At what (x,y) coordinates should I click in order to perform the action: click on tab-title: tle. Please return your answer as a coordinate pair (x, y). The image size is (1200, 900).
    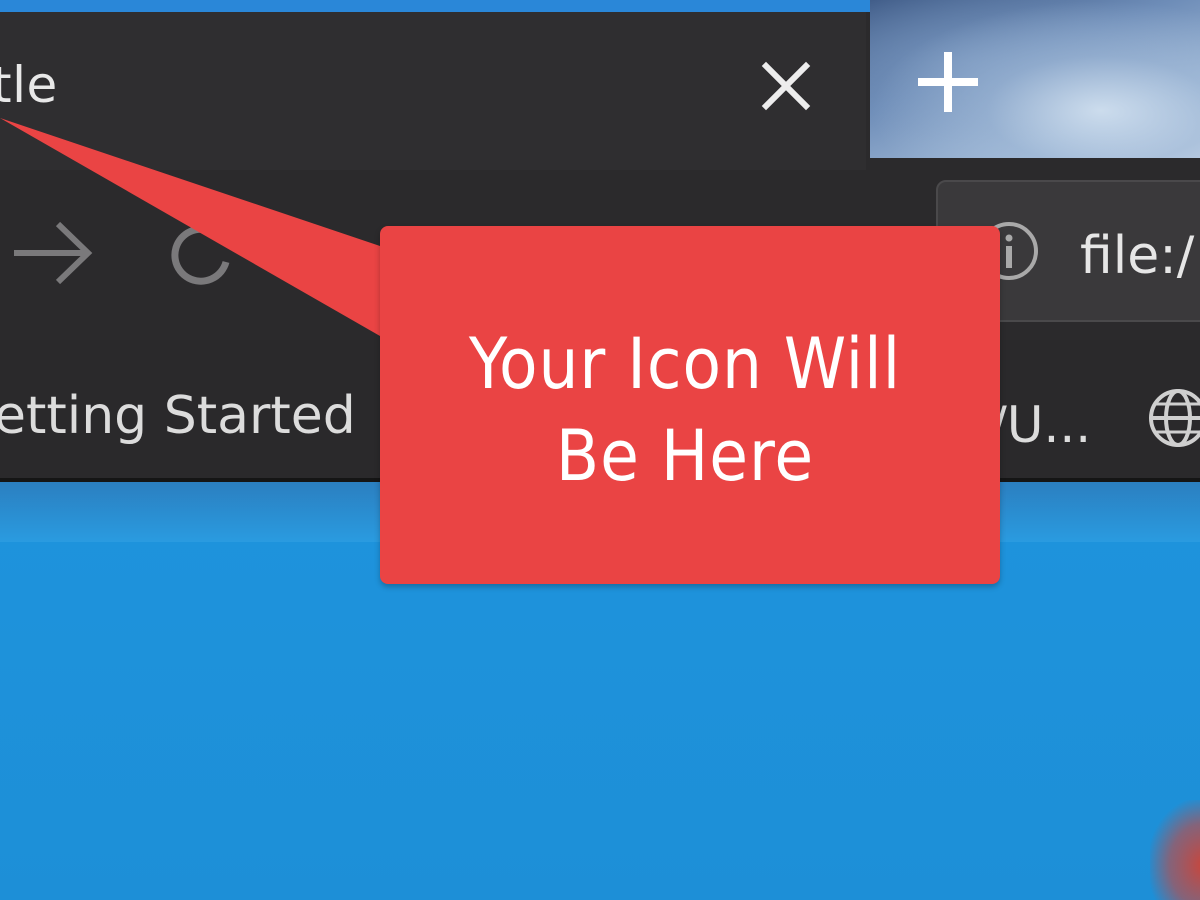
    Looking at the image, I should click on (29, 85).